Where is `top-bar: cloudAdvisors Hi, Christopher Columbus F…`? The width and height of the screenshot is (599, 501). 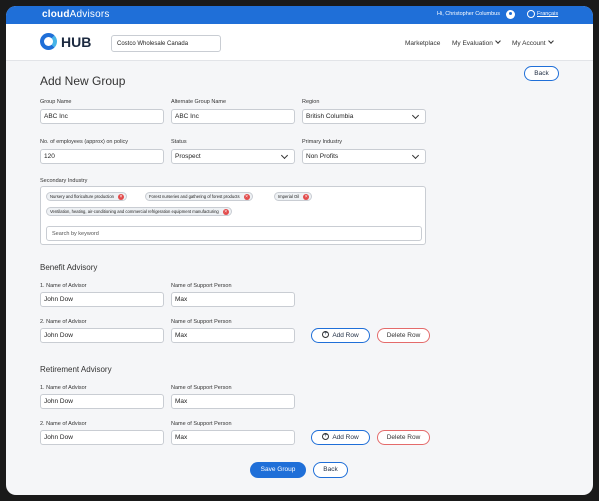 top-bar: cloudAdvisors Hi, Christopher Columbus F… is located at coordinates (299, 15).